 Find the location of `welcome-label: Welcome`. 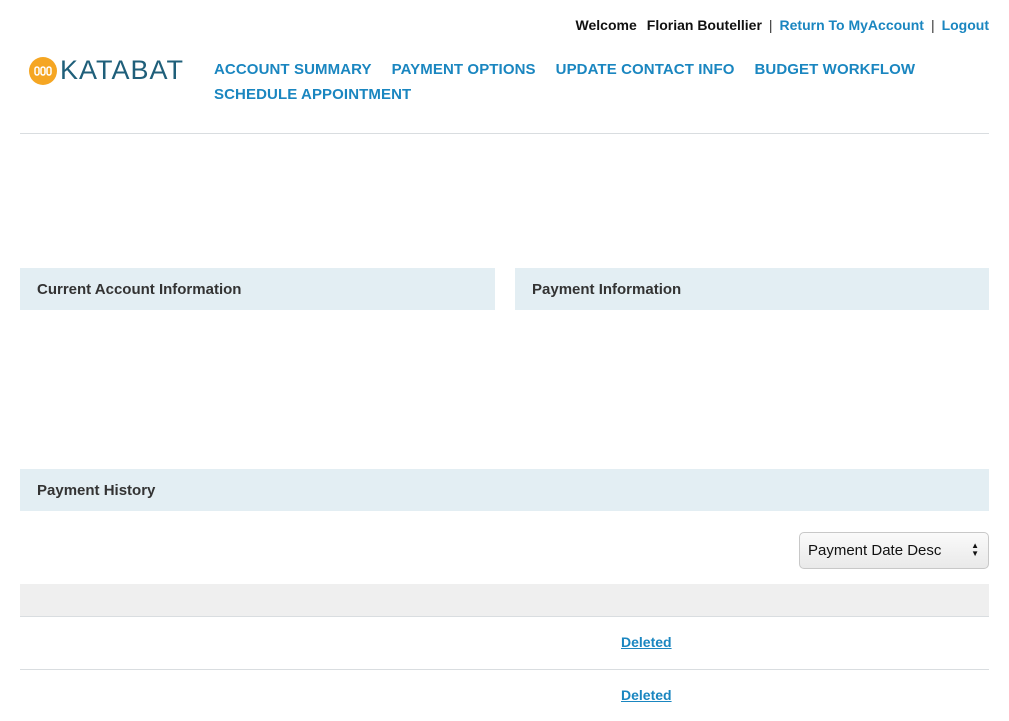

welcome-label: Welcome is located at coordinates (606, 25).